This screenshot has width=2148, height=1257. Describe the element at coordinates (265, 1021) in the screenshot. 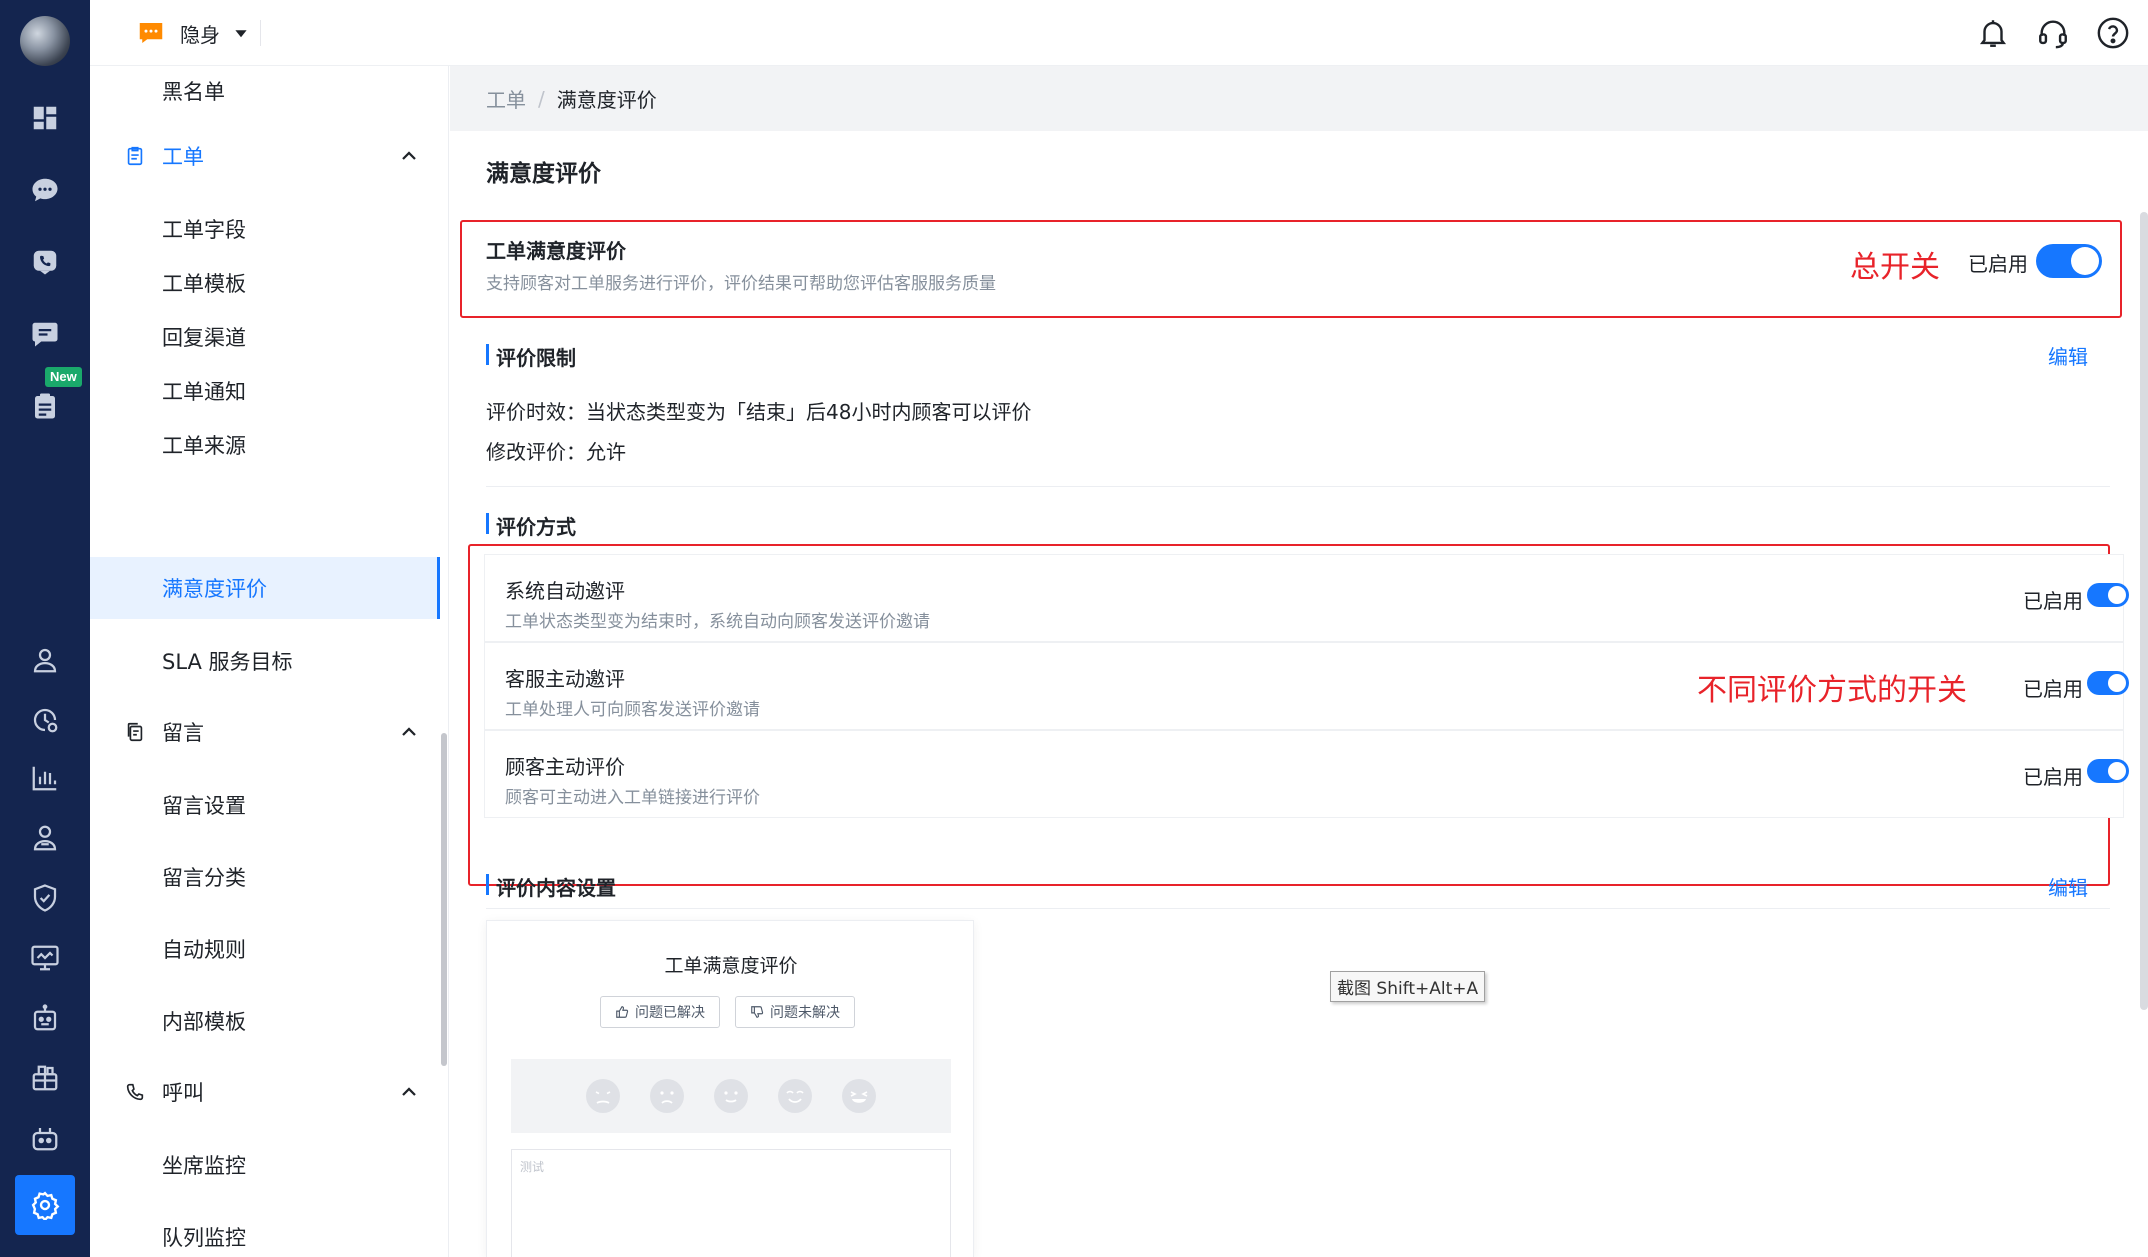

I see `sidebar-item-internal-templates: 内部模板` at that location.